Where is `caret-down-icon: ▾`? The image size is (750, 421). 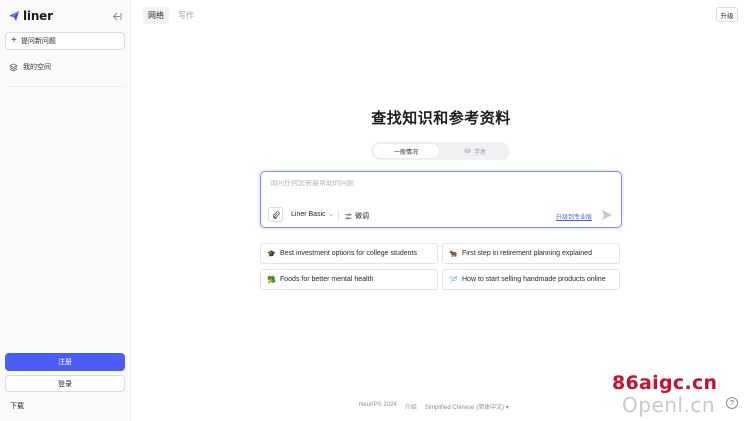 caret-down-icon: ▾ is located at coordinates (507, 408).